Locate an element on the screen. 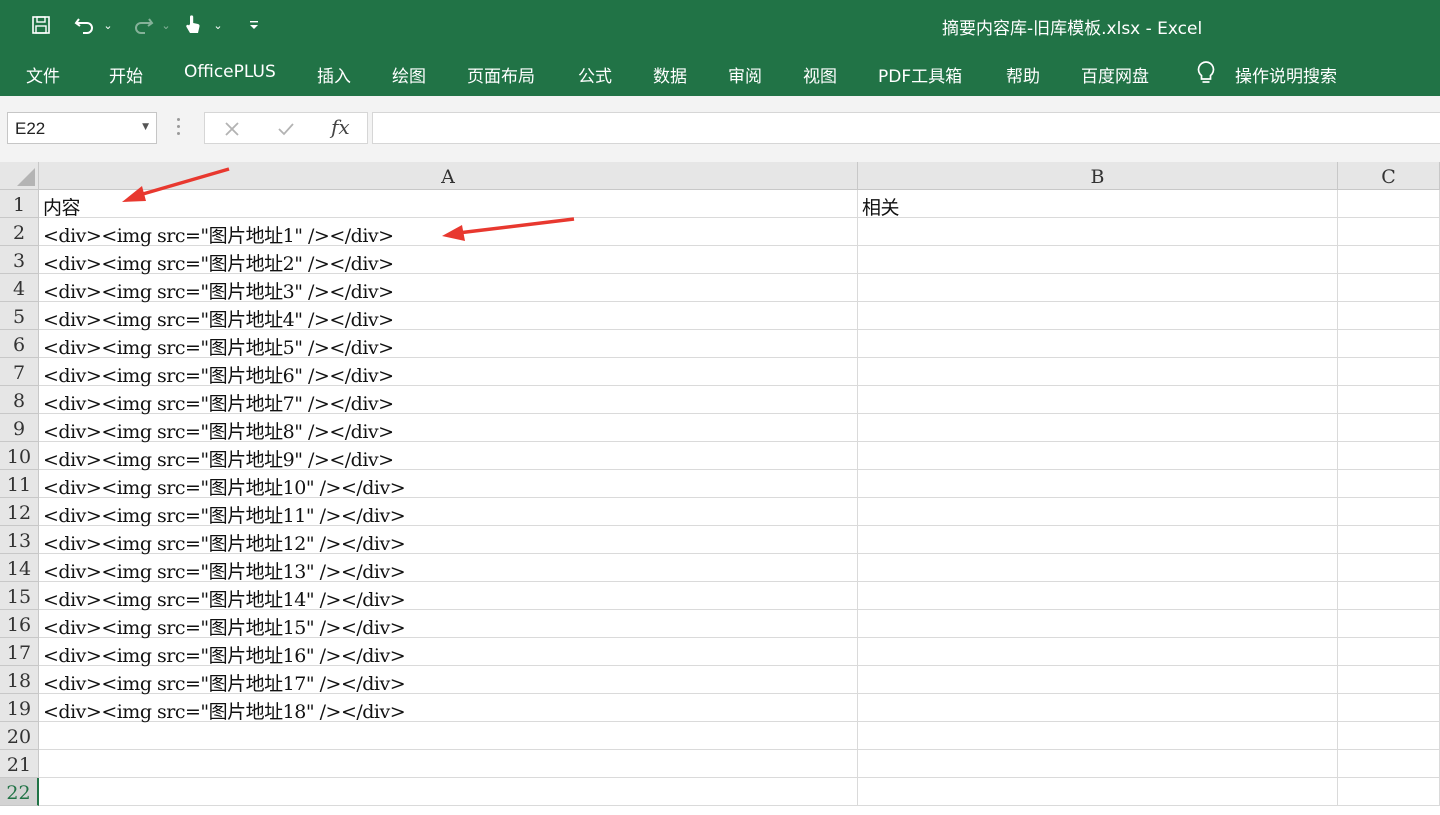  customize-icon is located at coordinates (254, 25).